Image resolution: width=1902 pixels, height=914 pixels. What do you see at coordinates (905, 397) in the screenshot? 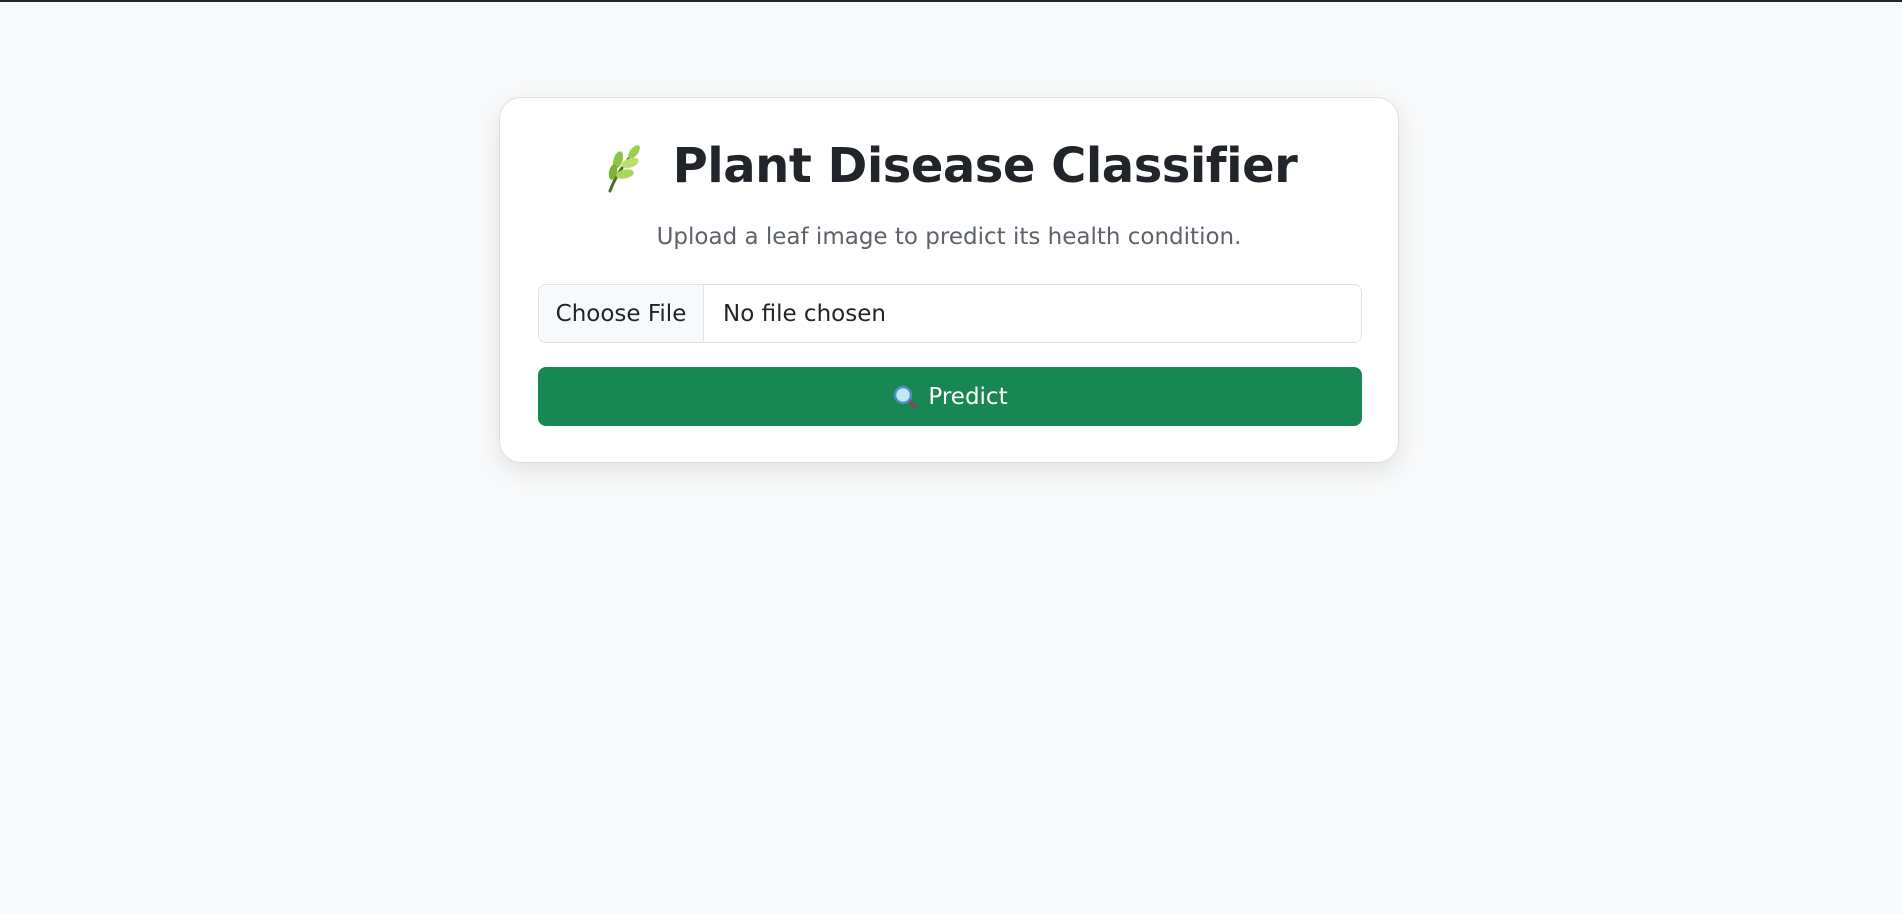
I see `magnifying-glass-icon` at bounding box center [905, 397].